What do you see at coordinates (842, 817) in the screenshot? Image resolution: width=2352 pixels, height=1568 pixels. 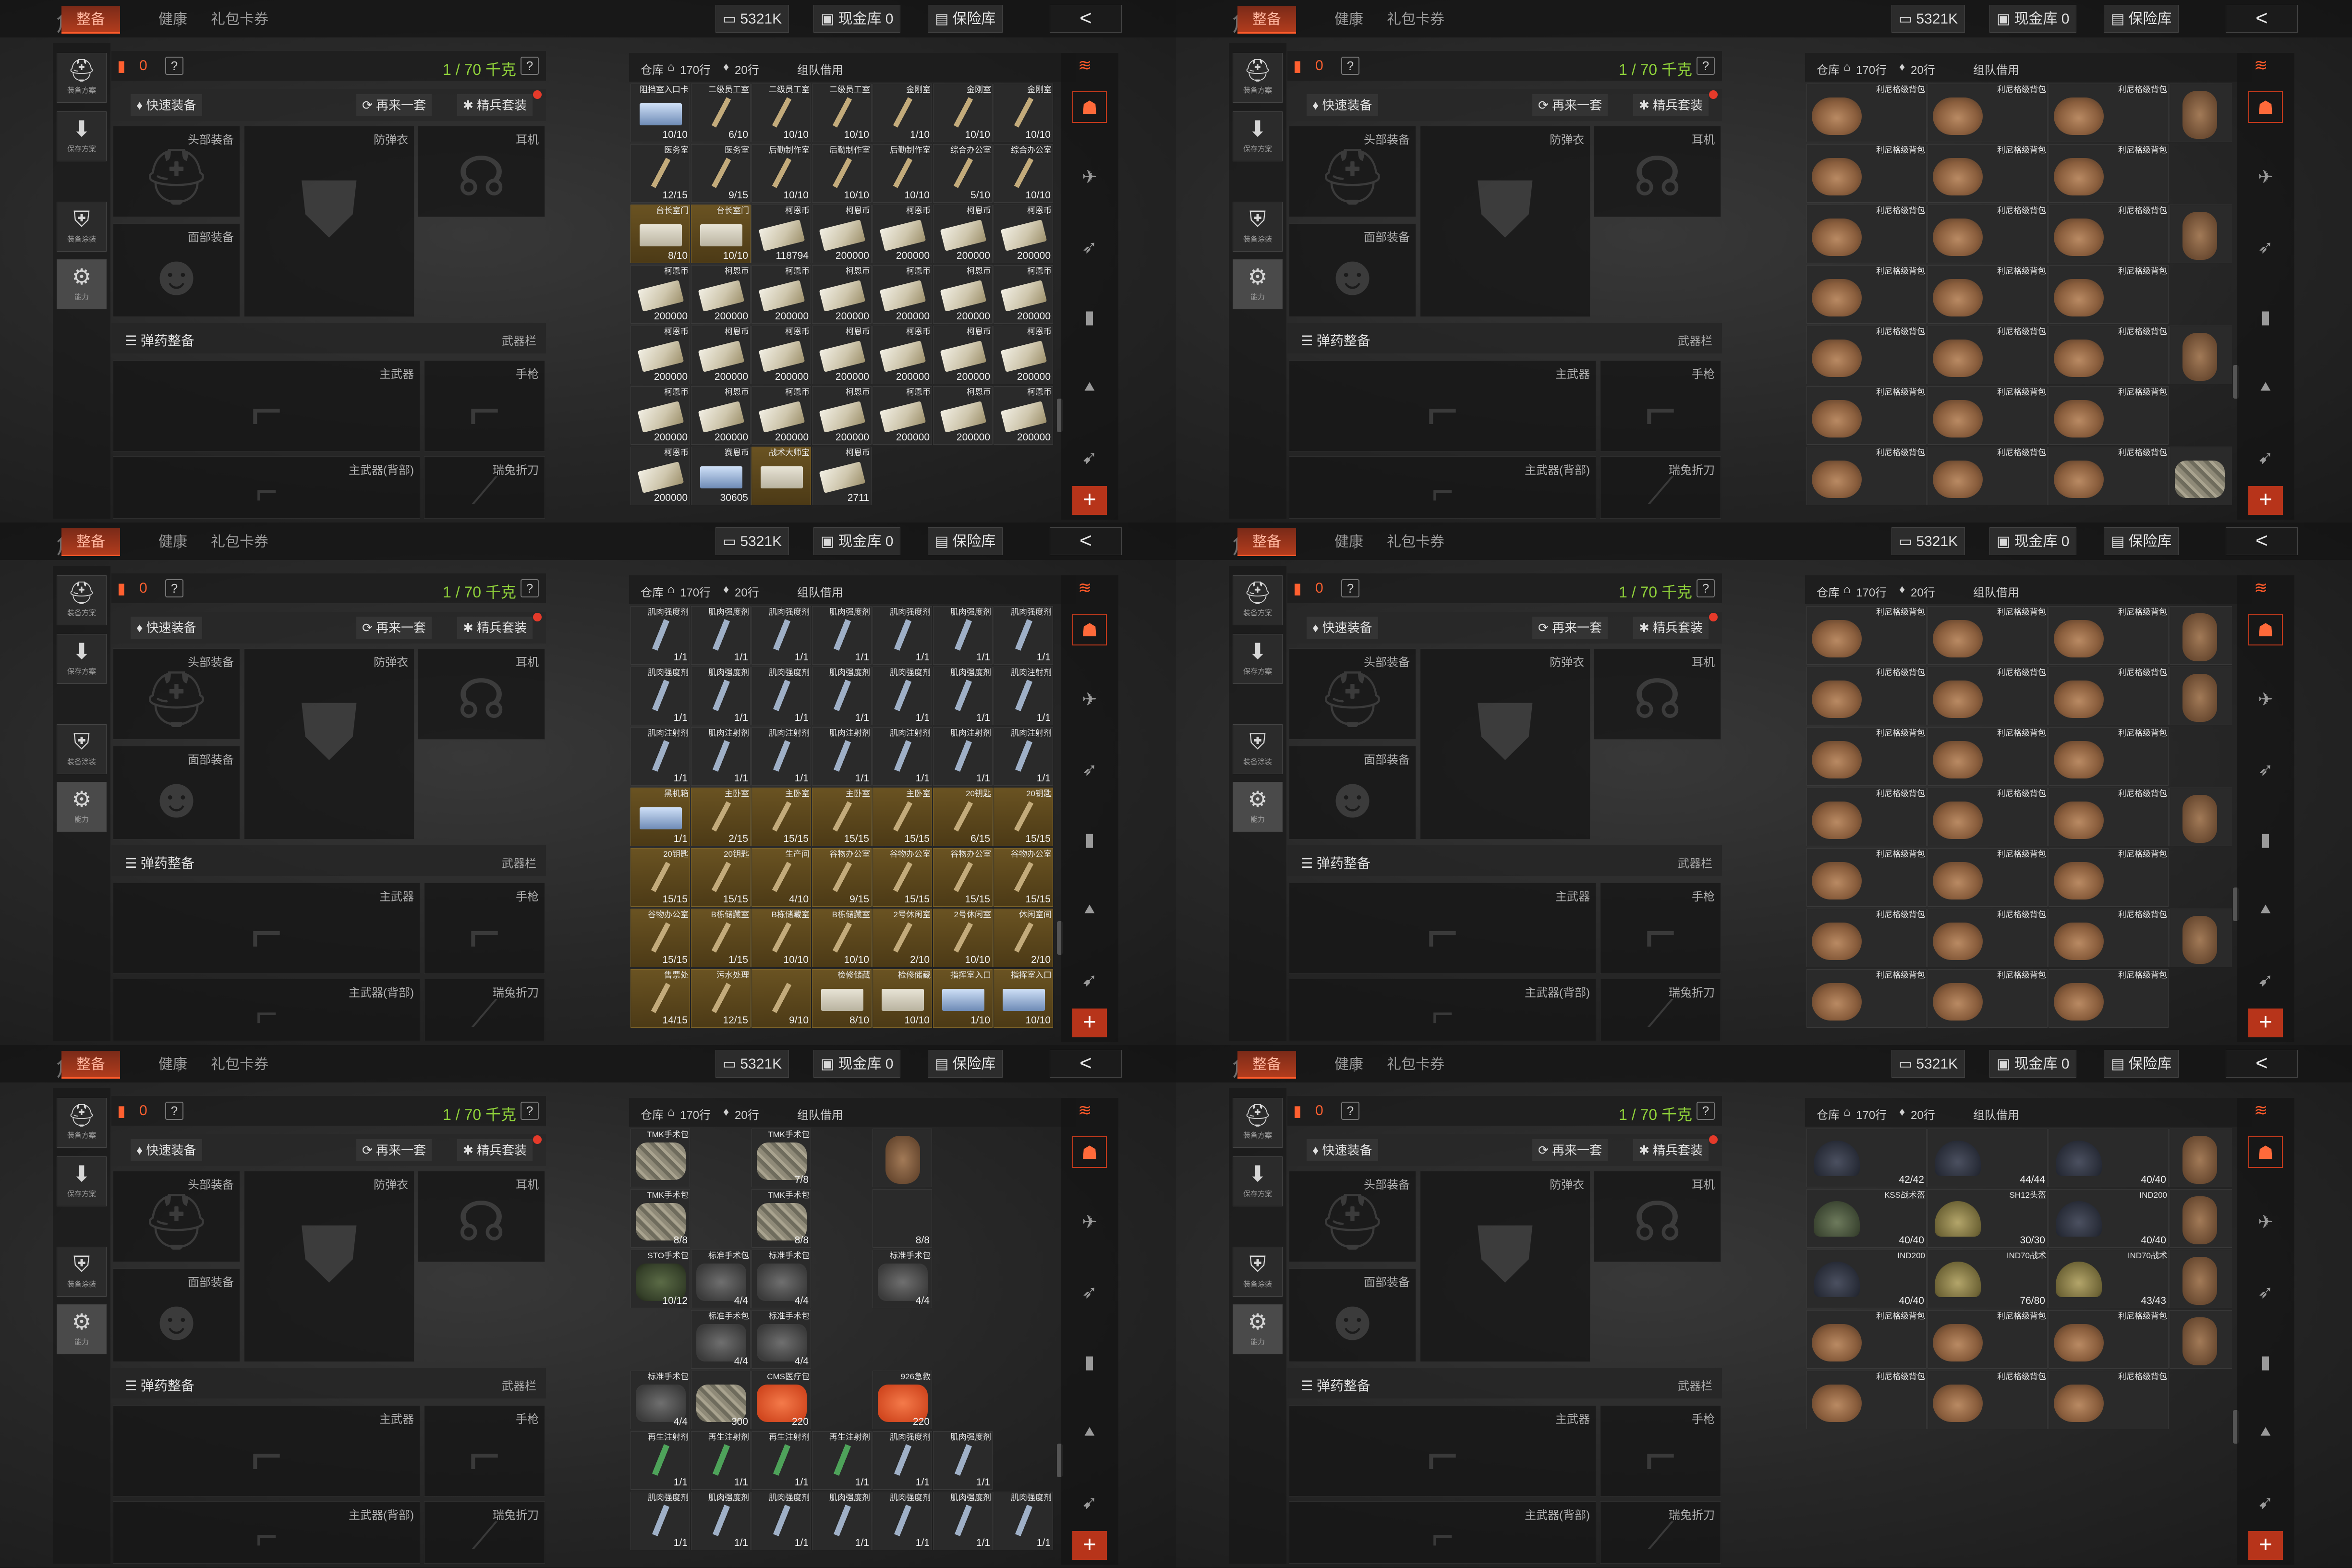 I see `inventory-item: 主卧室 15/15` at bounding box center [842, 817].